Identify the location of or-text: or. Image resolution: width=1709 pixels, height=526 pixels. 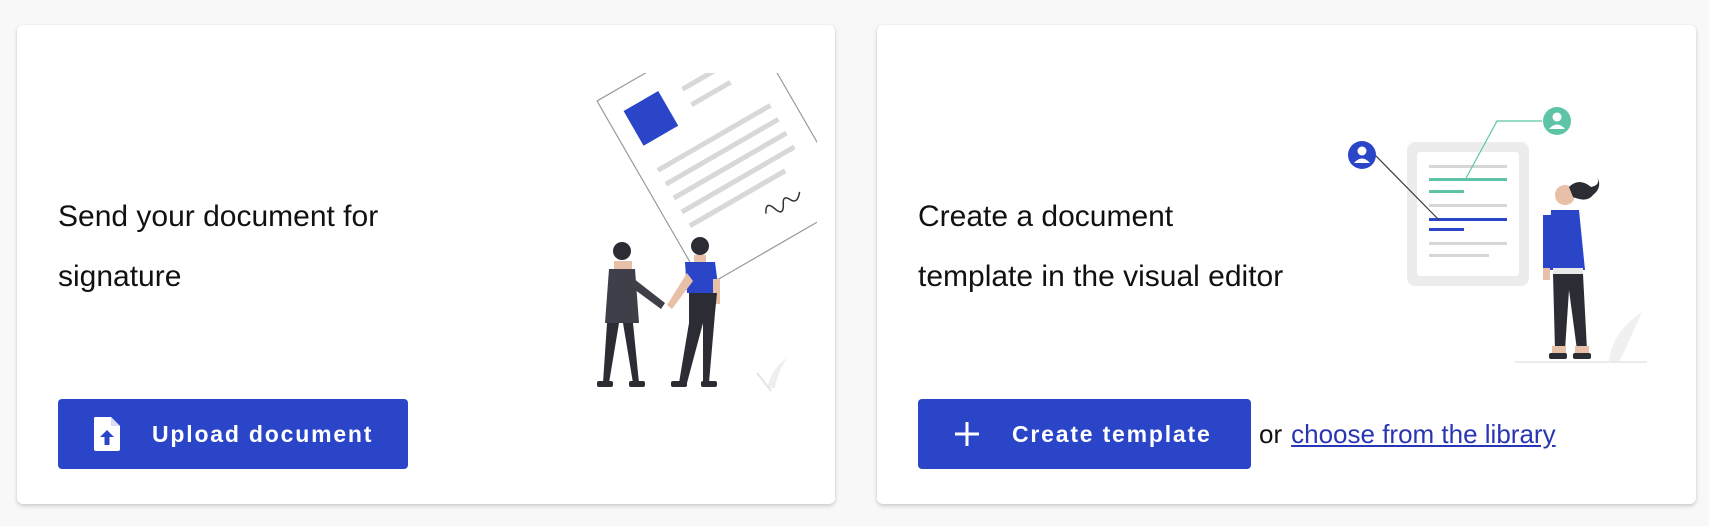
(1271, 433).